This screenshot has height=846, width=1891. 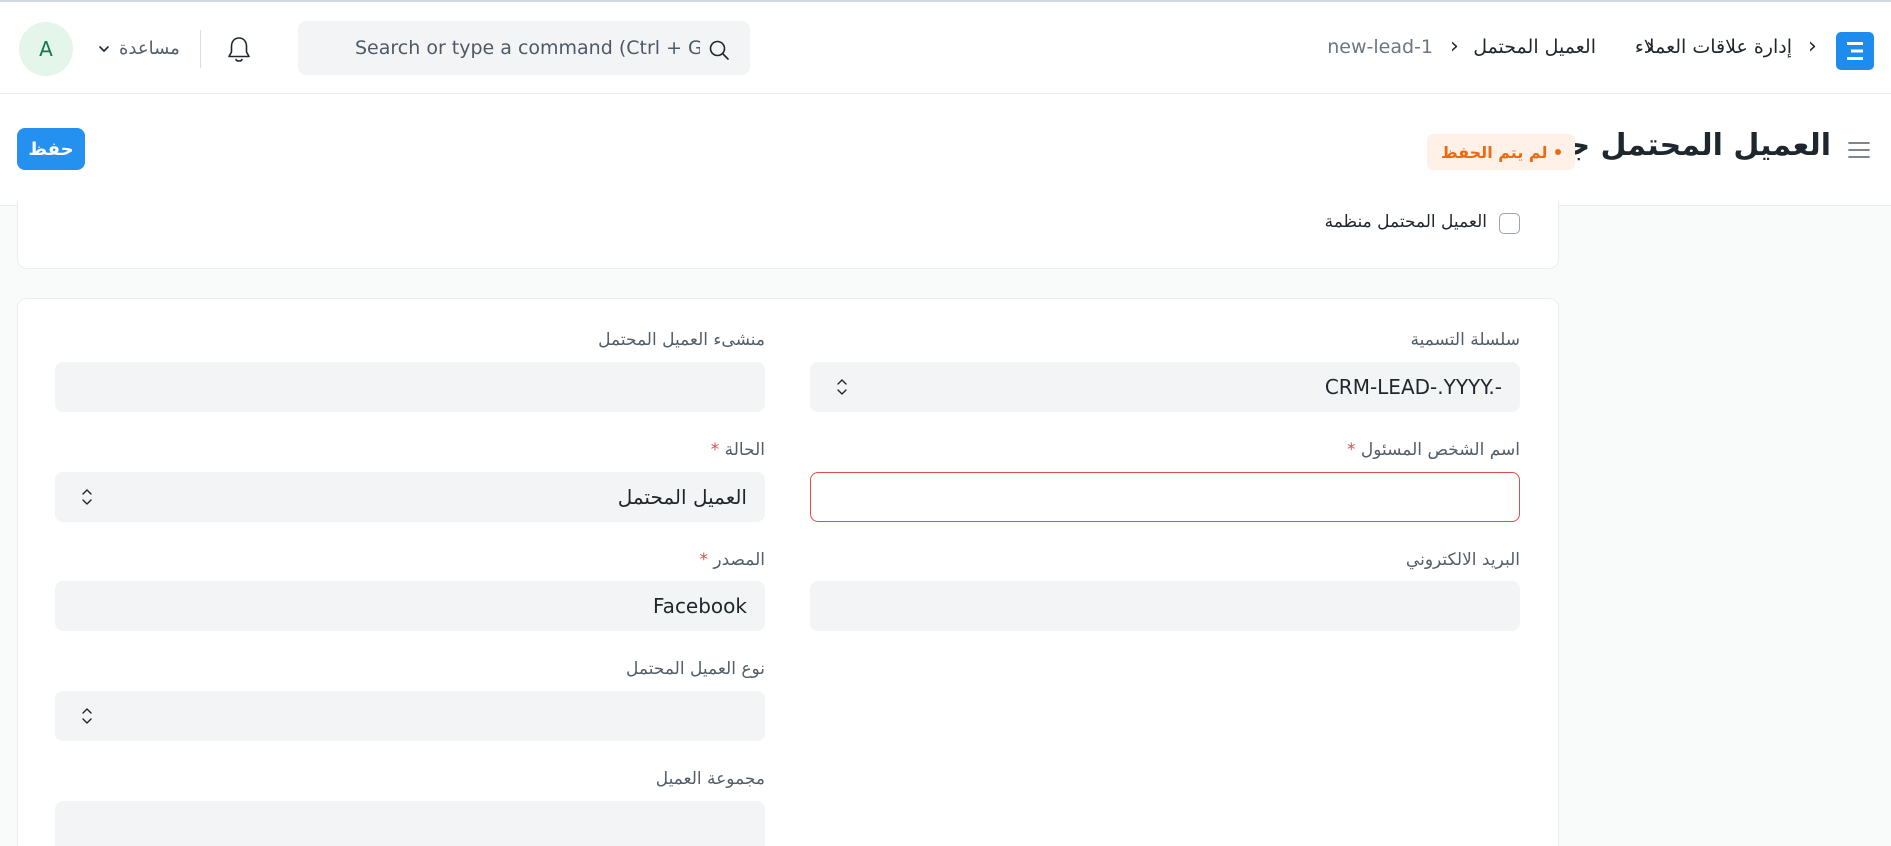 I want to click on org-checkbox, so click(x=1509, y=223).